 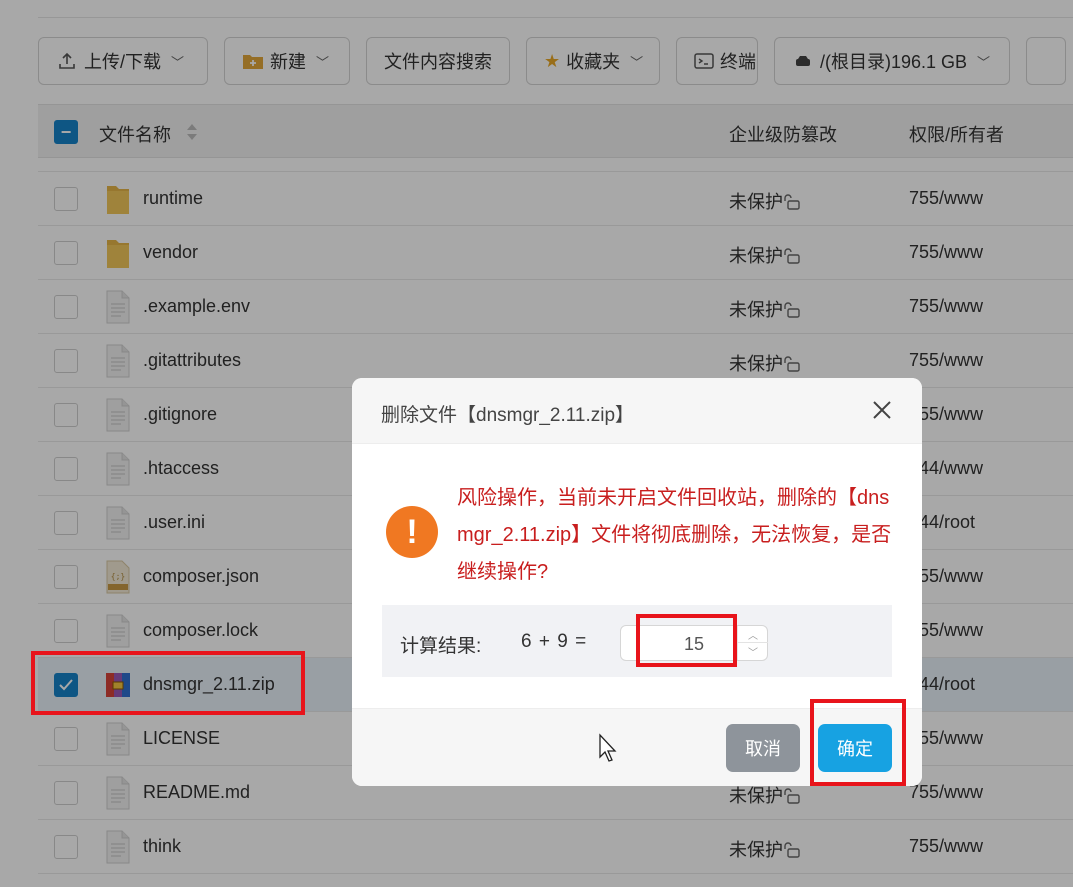 I want to click on spin-down-icon: ﹀, so click(x=753, y=651).